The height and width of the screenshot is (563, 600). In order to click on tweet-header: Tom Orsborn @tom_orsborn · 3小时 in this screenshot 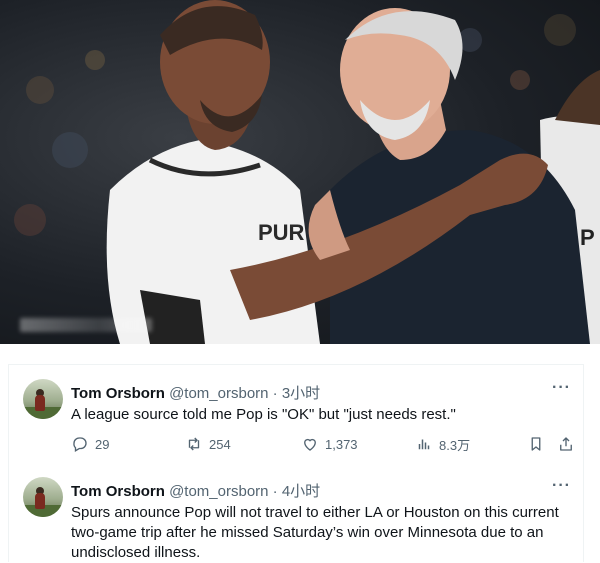, I will do `click(195, 392)`.